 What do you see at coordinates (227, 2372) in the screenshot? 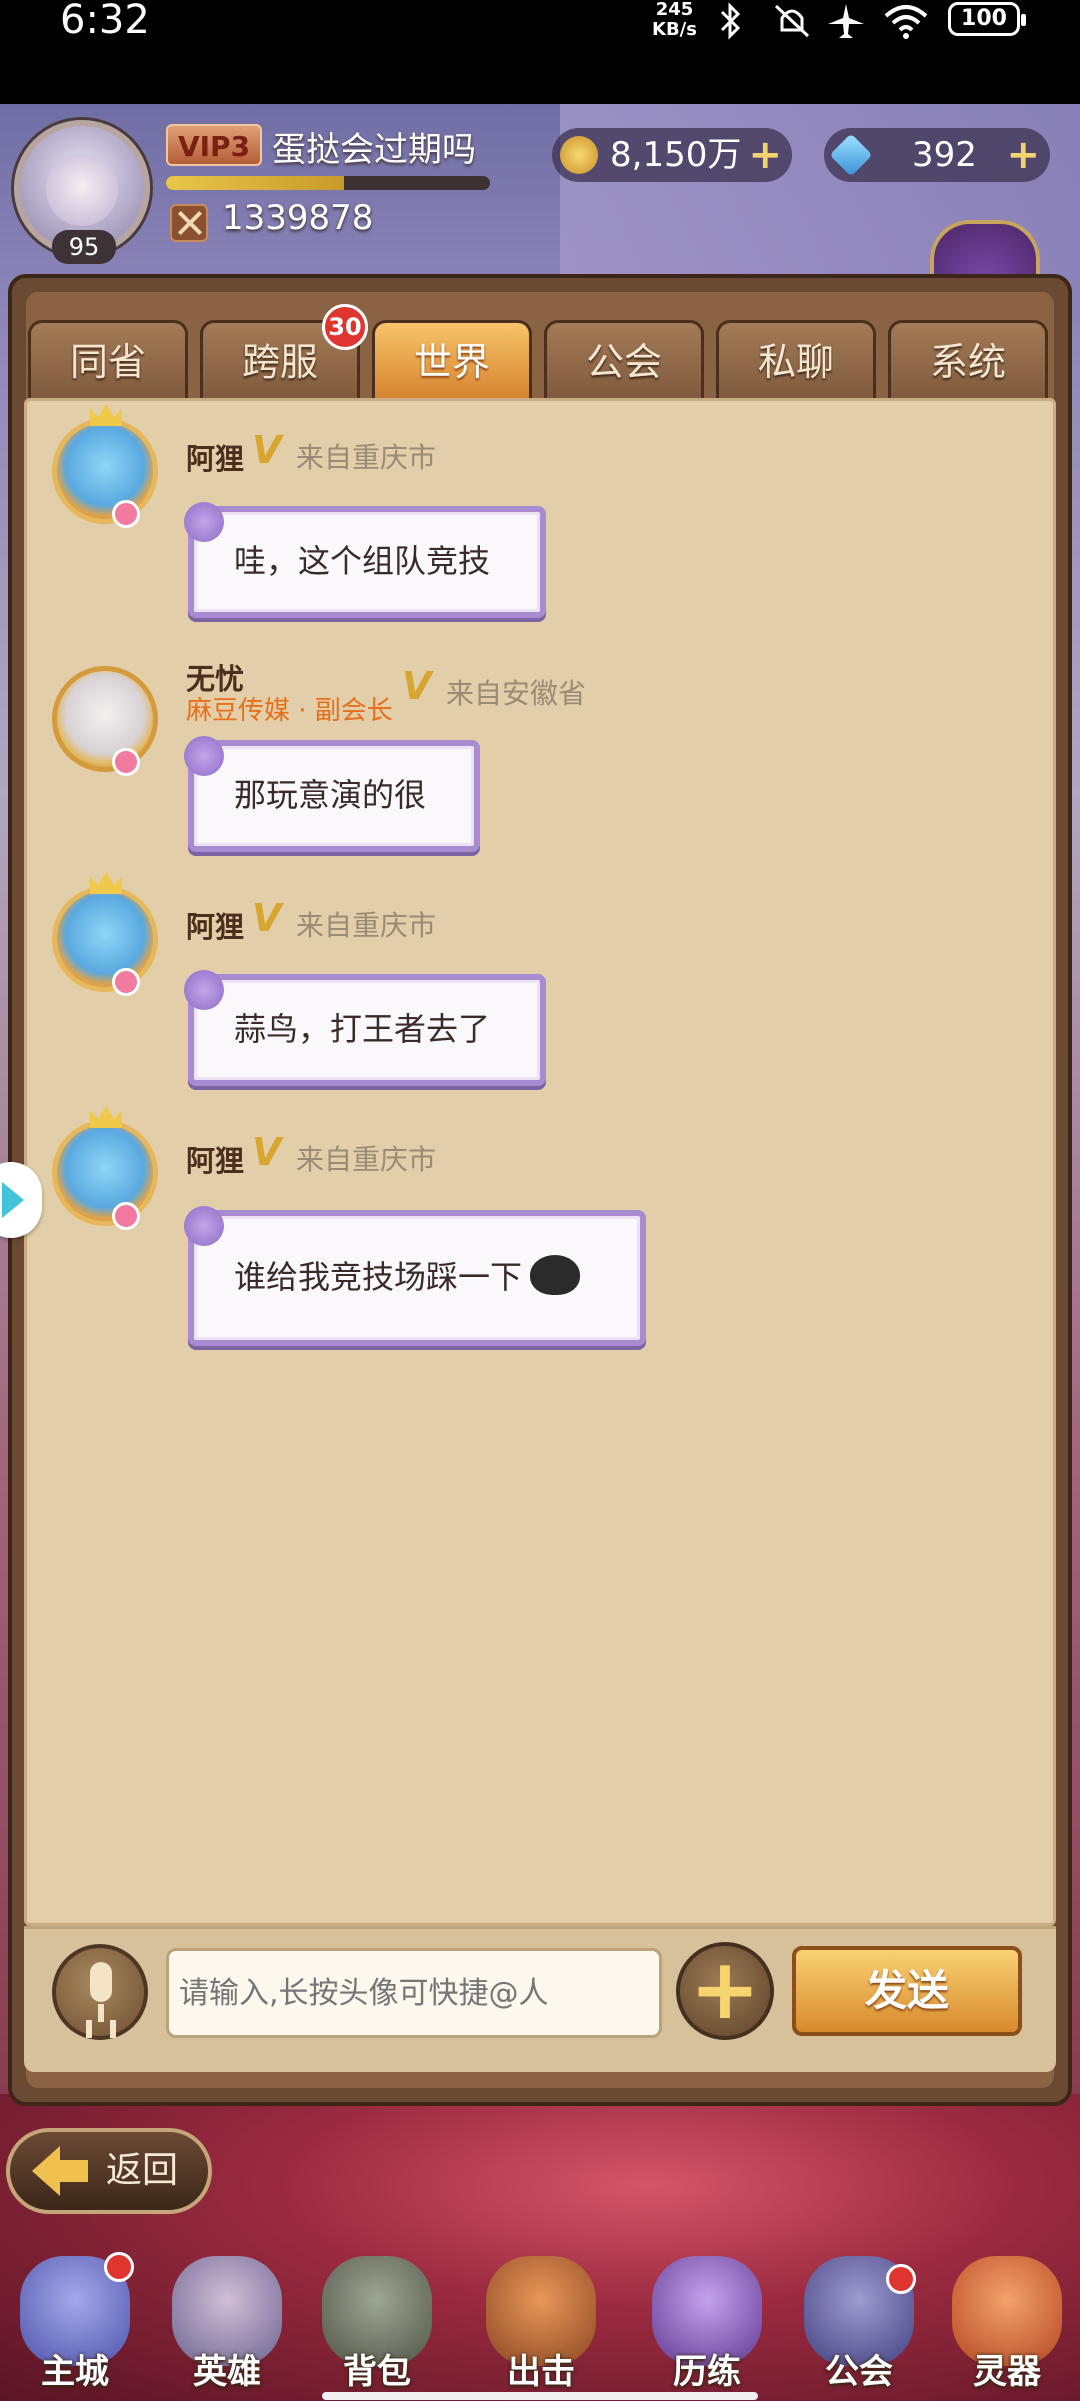
I see `nav-label: 英雄` at bounding box center [227, 2372].